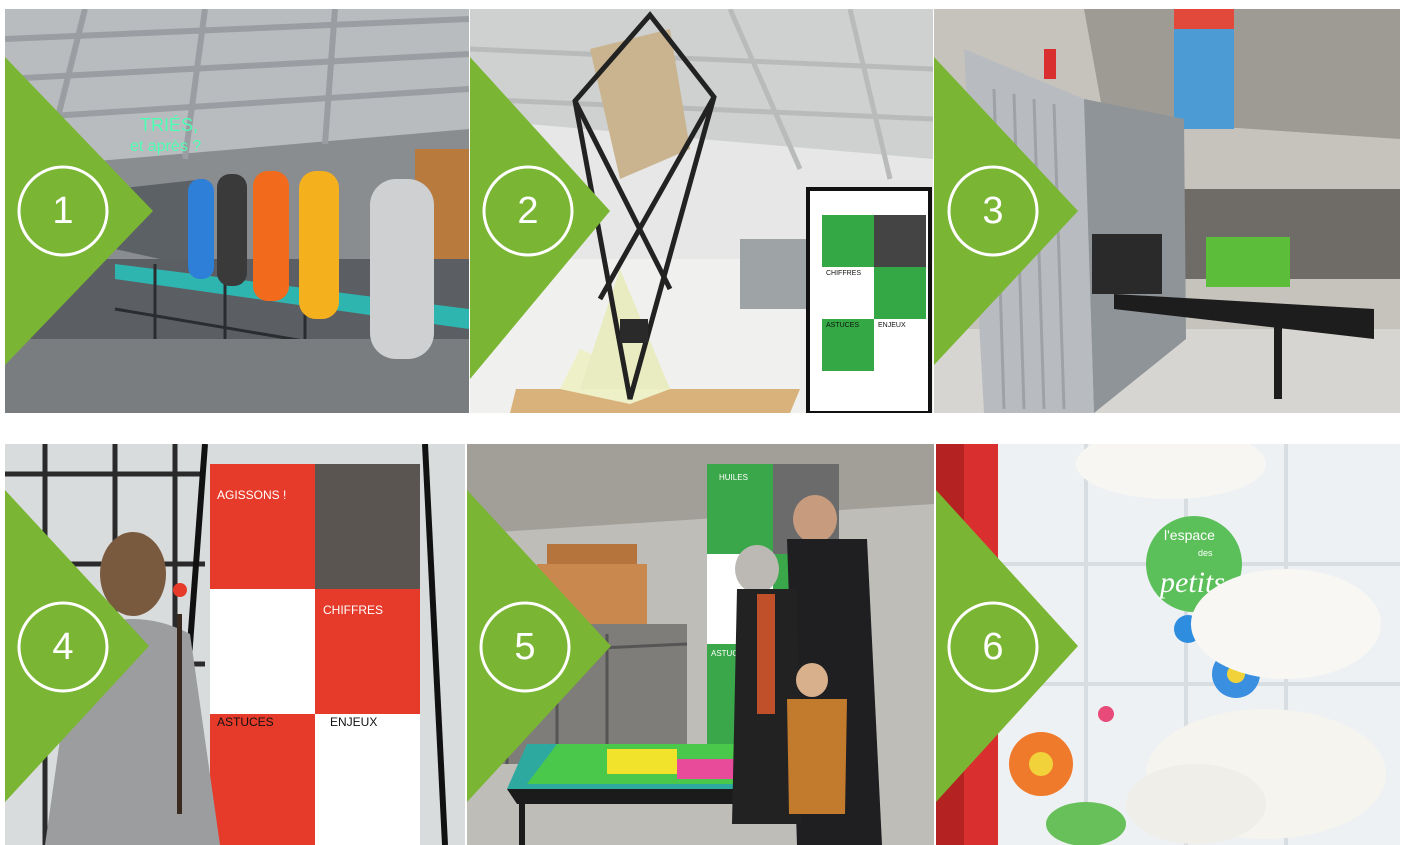  I want to click on panel-title: AGISSONS !, so click(251, 495).